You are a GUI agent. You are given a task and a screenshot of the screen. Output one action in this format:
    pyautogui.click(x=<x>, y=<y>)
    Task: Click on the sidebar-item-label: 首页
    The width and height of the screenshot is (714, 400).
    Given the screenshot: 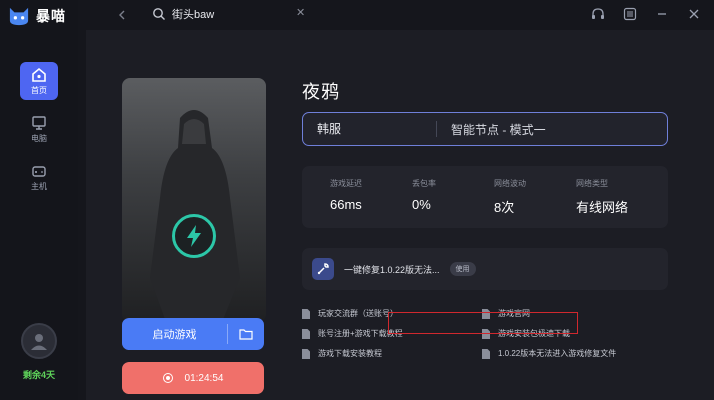 What is the action you would take?
    pyautogui.click(x=39, y=90)
    